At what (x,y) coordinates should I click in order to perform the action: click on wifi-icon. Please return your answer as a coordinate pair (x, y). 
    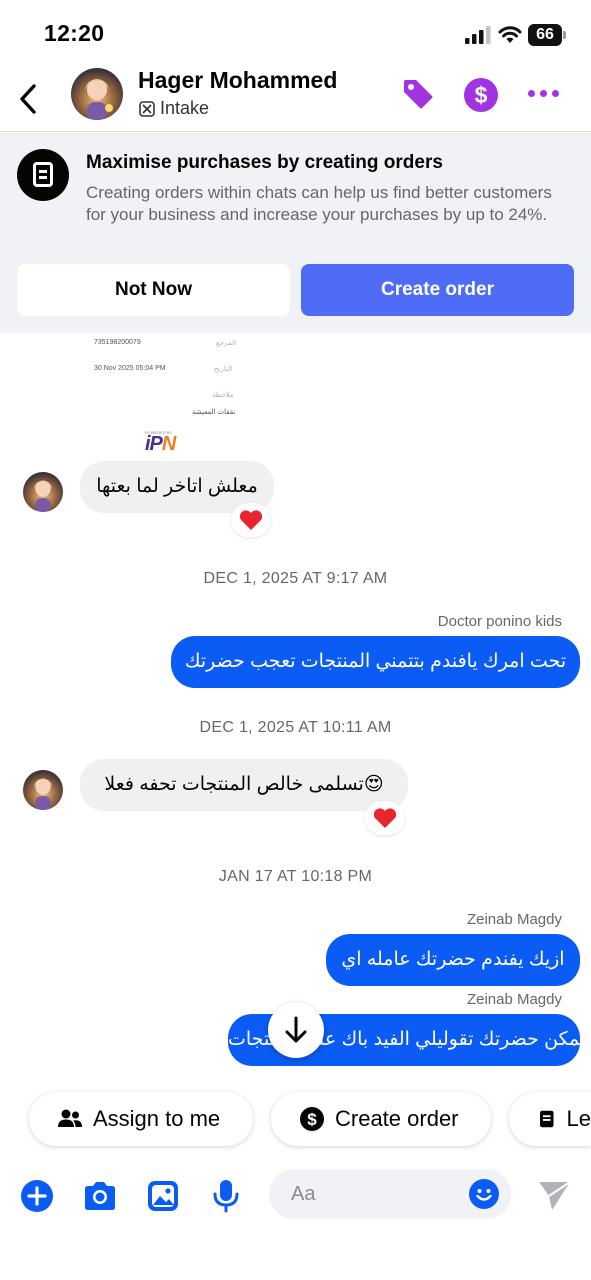
    Looking at the image, I should click on (510, 34).